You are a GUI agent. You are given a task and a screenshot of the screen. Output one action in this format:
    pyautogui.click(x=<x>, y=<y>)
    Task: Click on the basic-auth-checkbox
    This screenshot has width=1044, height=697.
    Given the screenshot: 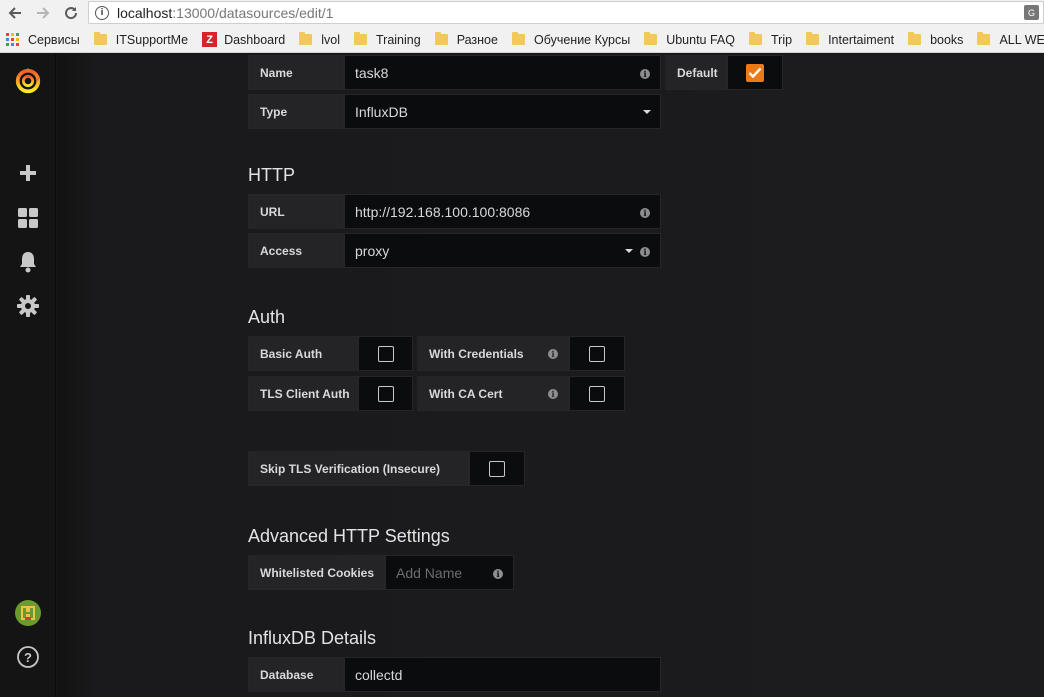 What is the action you would take?
    pyautogui.click(x=385, y=353)
    